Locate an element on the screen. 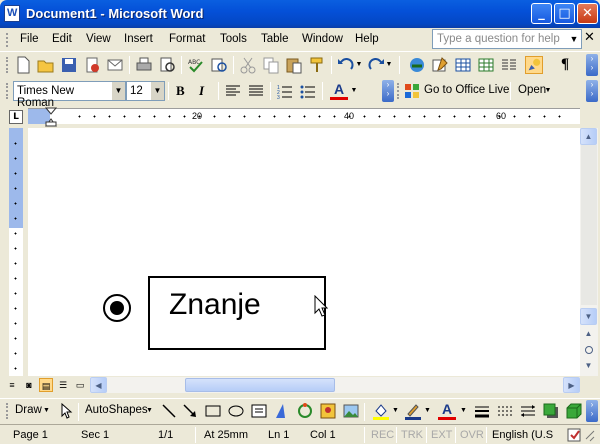  tab-selector: L is located at coordinates (16, 117).